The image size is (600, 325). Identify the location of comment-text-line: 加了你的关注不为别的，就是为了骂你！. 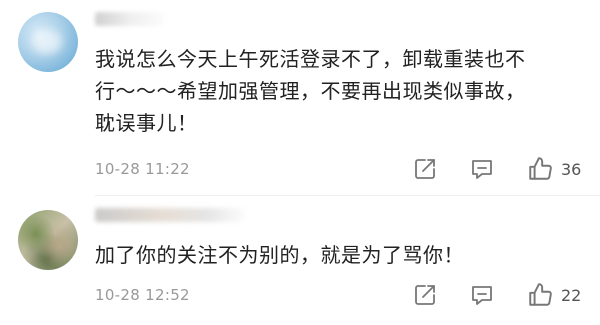
(279, 255).